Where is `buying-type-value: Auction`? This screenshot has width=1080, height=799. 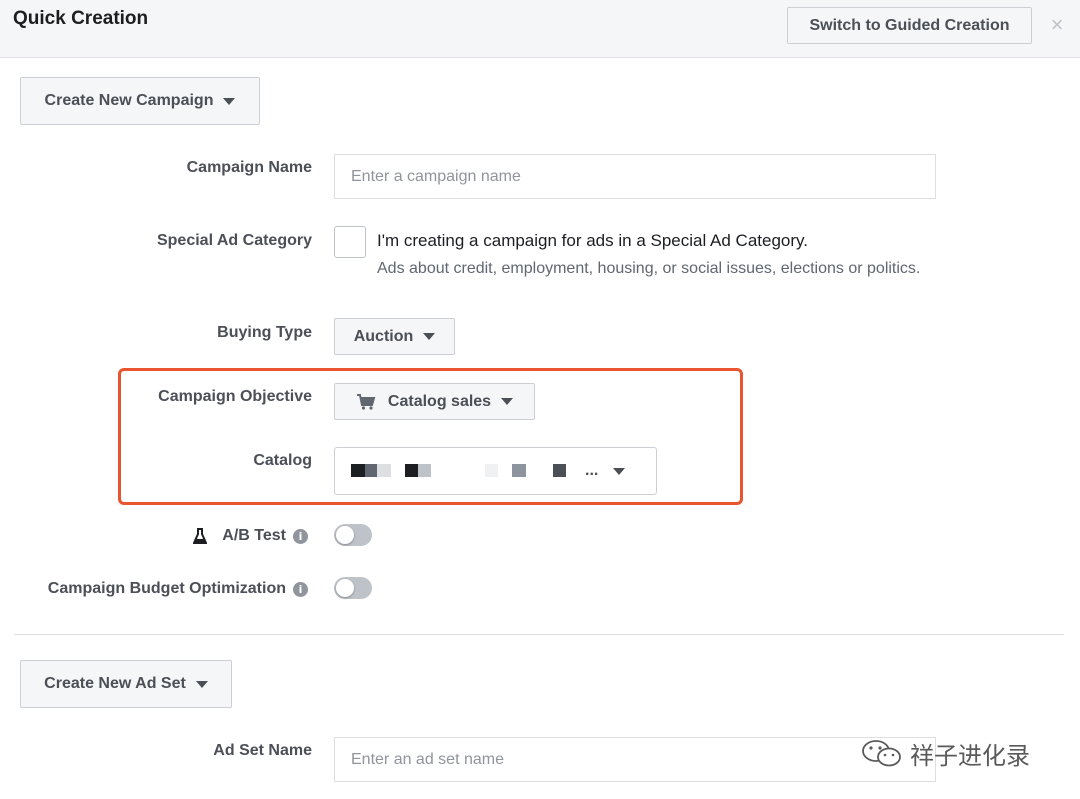
buying-type-value: Auction is located at coordinates (383, 336).